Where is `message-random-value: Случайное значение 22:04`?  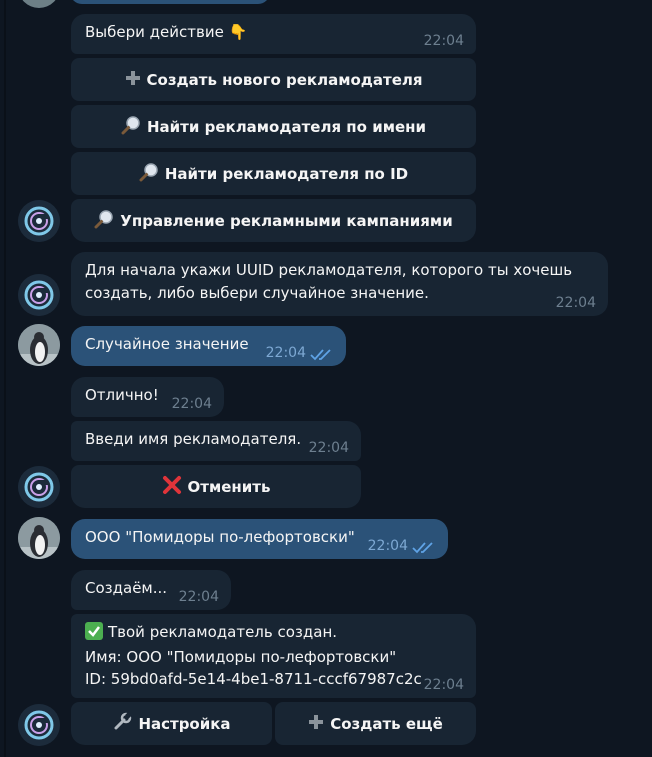 message-random-value: Случайное значение 22:04 is located at coordinates (208, 346).